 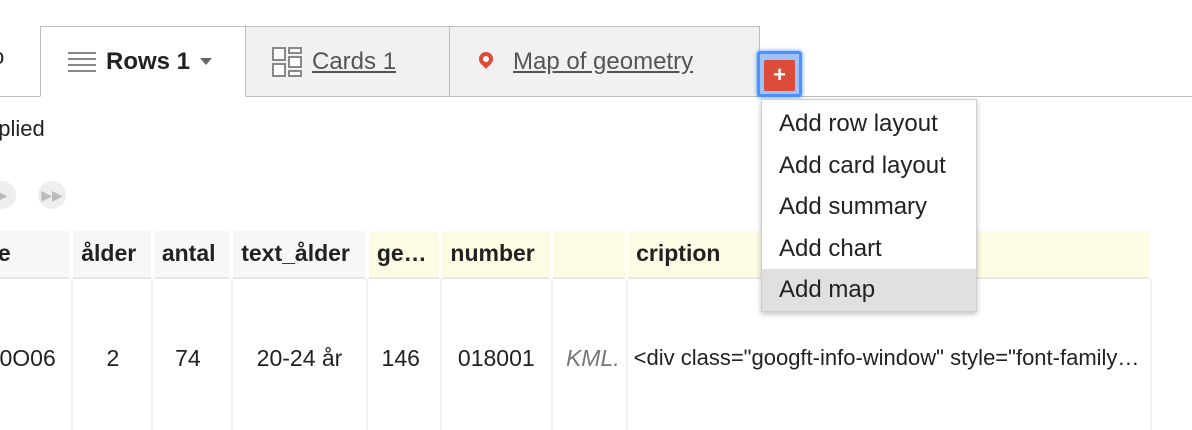 What do you see at coordinates (206, 61) in the screenshot?
I see `chevron-down-icon` at bounding box center [206, 61].